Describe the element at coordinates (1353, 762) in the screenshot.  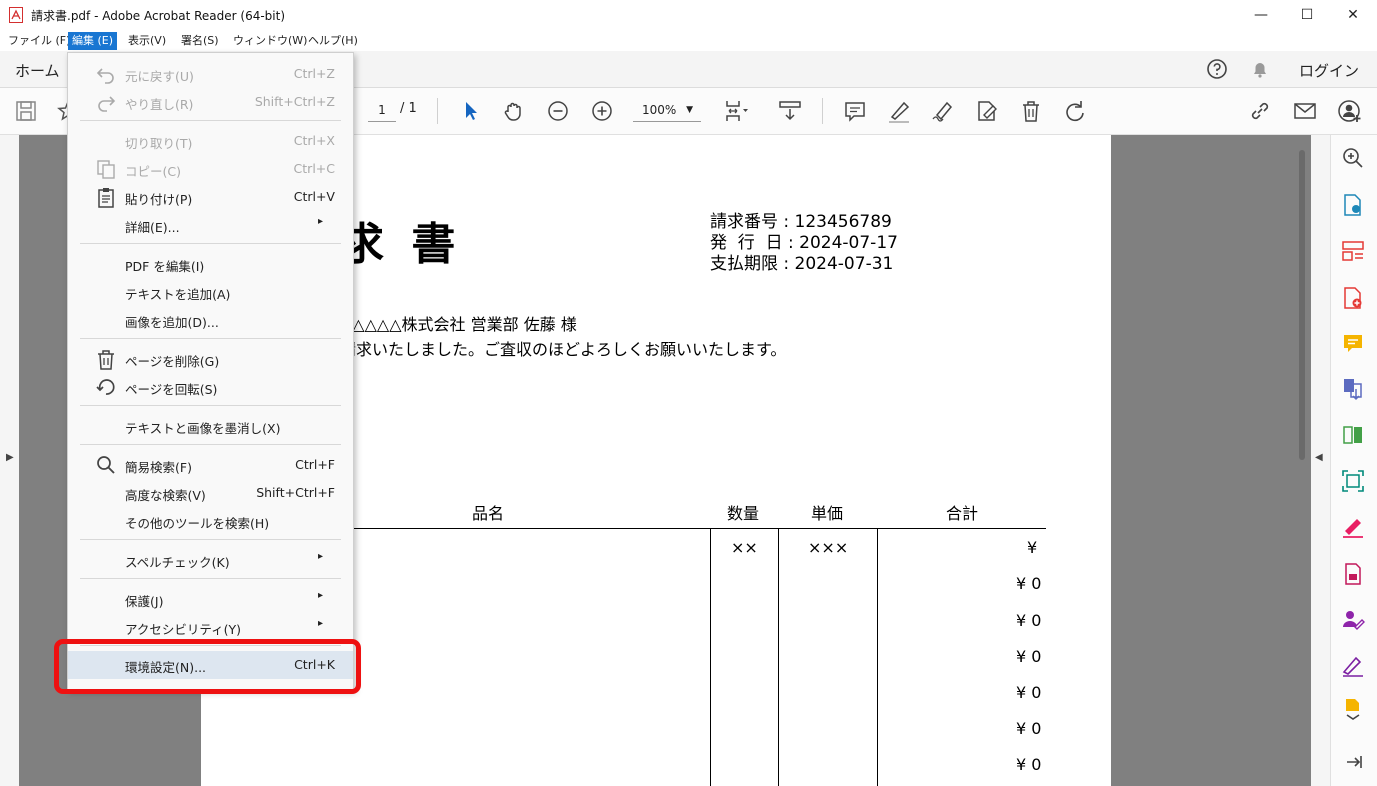
I see `collapse-panel-icon` at that location.